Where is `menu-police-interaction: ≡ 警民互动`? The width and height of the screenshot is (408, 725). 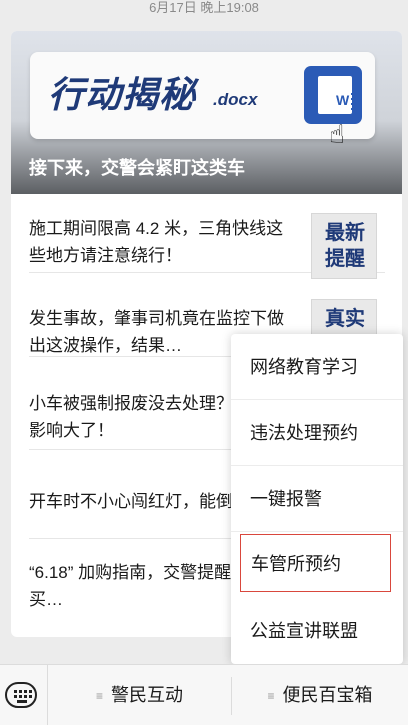
menu-police-interaction: ≡ 警民互动 is located at coordinates (139, 695).